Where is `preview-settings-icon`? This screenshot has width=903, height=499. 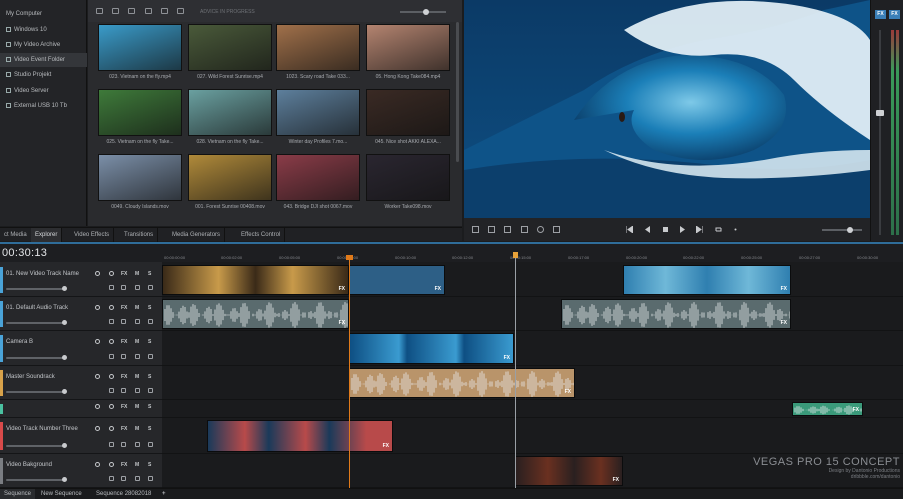 preview-settings-icon is located at coordinates (540, 229).